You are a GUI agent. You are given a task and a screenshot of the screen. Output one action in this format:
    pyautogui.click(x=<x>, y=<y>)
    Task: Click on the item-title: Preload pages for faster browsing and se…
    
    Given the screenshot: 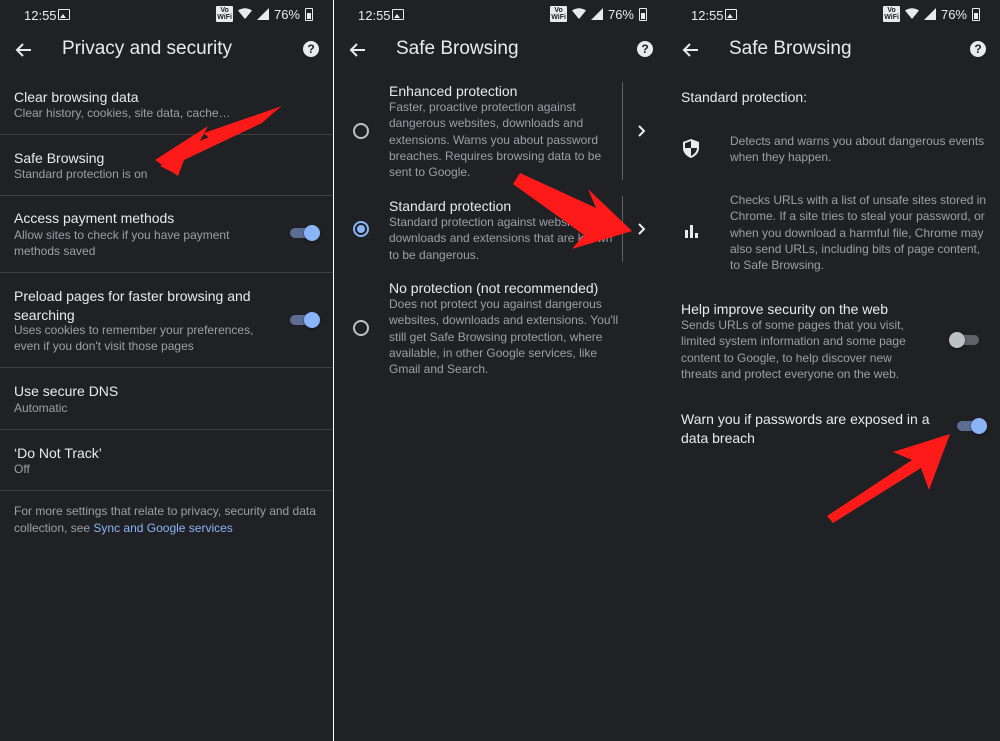 What is the action you would take?
    pyautogui.click(x=132, y=305)
    